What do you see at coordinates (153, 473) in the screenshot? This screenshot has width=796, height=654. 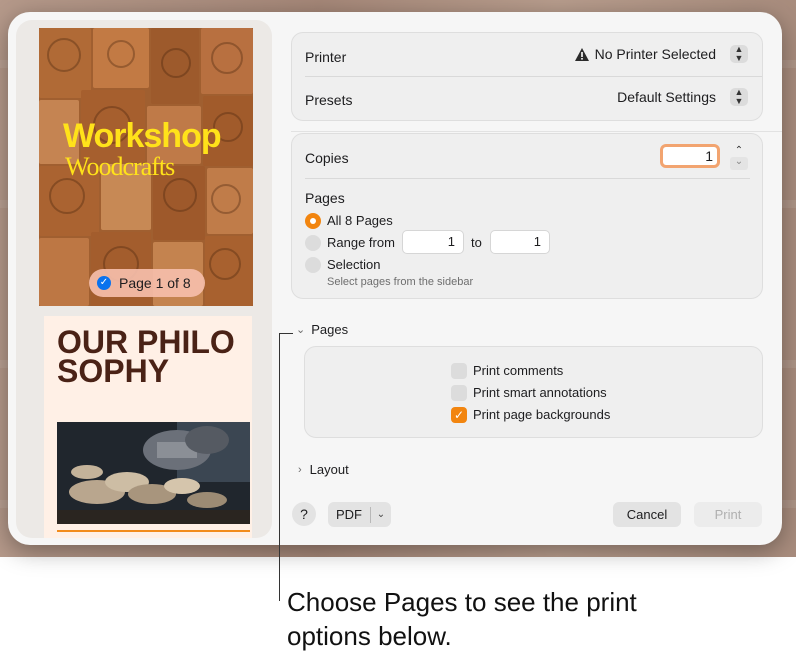 I see `woodworking-photo` at bounding box center [153, 473].